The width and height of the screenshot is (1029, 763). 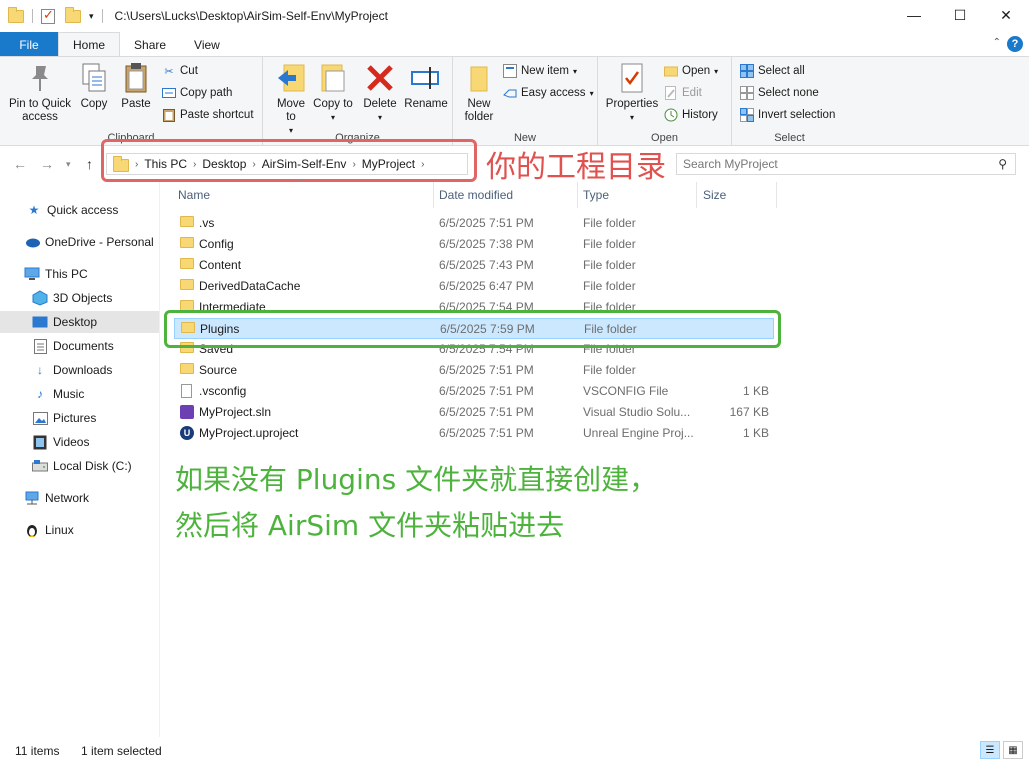 I want to click on cut-button: ✂ Cut, so click(x=180, y=71).